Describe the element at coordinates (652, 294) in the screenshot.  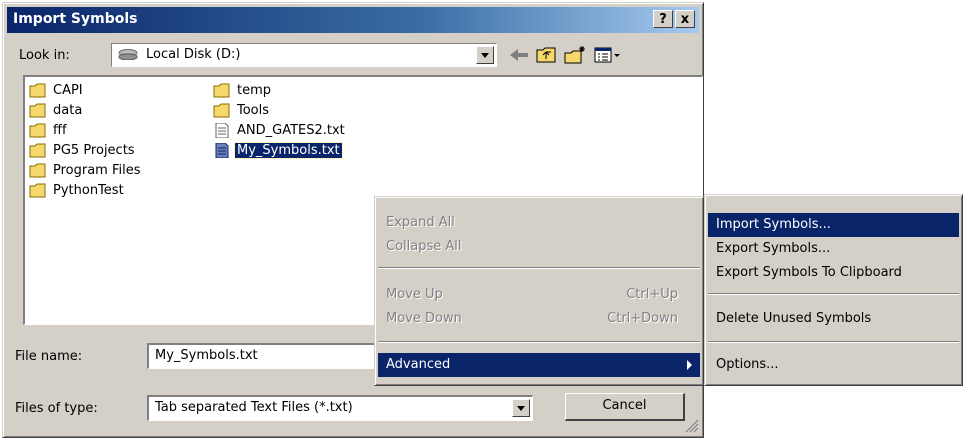
I see `menu-item-shortcut: Ctrl+Up` at that location.